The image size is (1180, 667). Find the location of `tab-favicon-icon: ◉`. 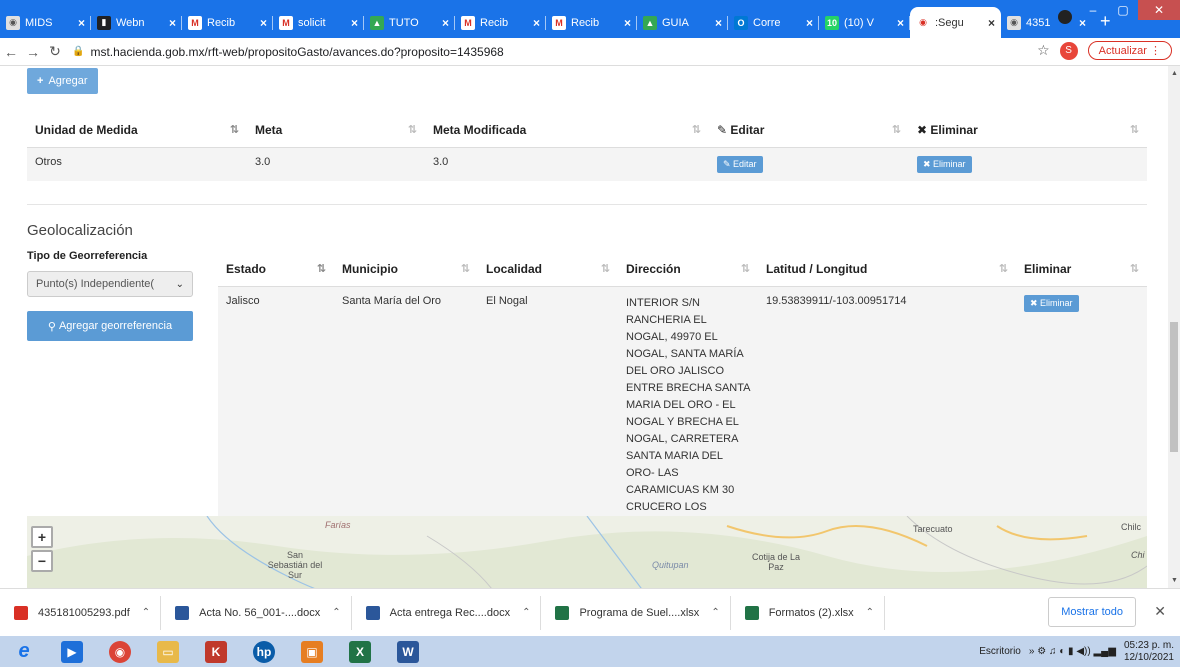

tab-favicon-icon: ◉ is located at coordinates (1014, 22).